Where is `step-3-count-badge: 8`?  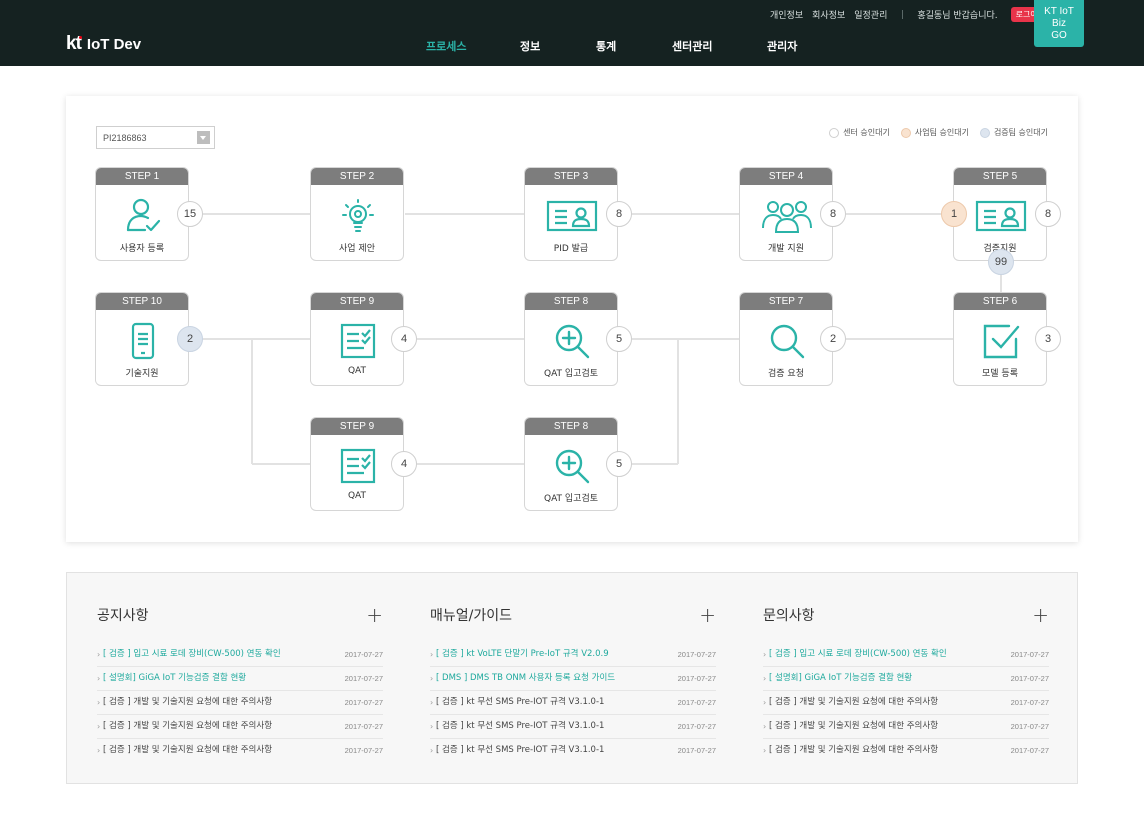
step-3-count-badge: 8 is located at coordinates (619, 214).